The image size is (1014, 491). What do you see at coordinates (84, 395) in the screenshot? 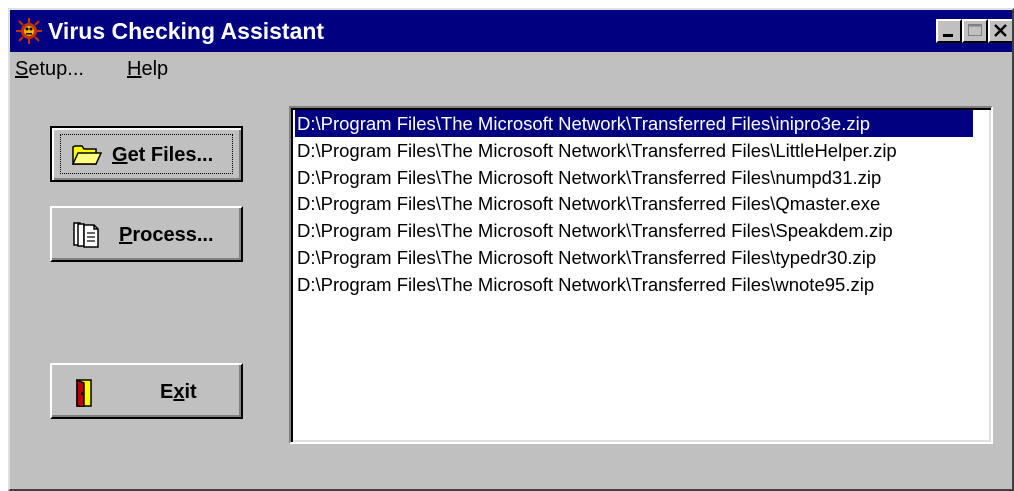
I see `exit-door-icon` at bounding box center [84, 395].